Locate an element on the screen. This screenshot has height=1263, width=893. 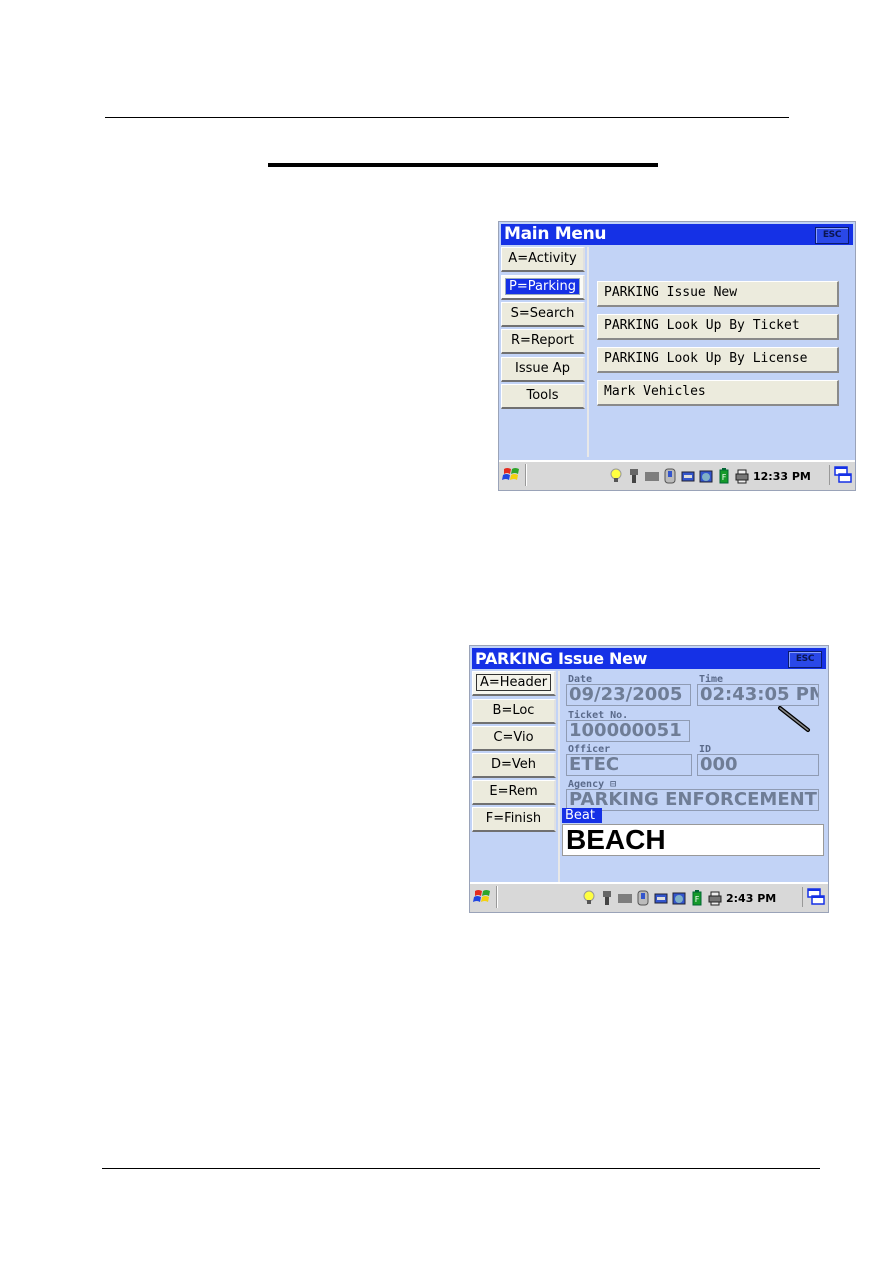
sidebar-item-veh: D=Veh is located at coordinates (514, 765).